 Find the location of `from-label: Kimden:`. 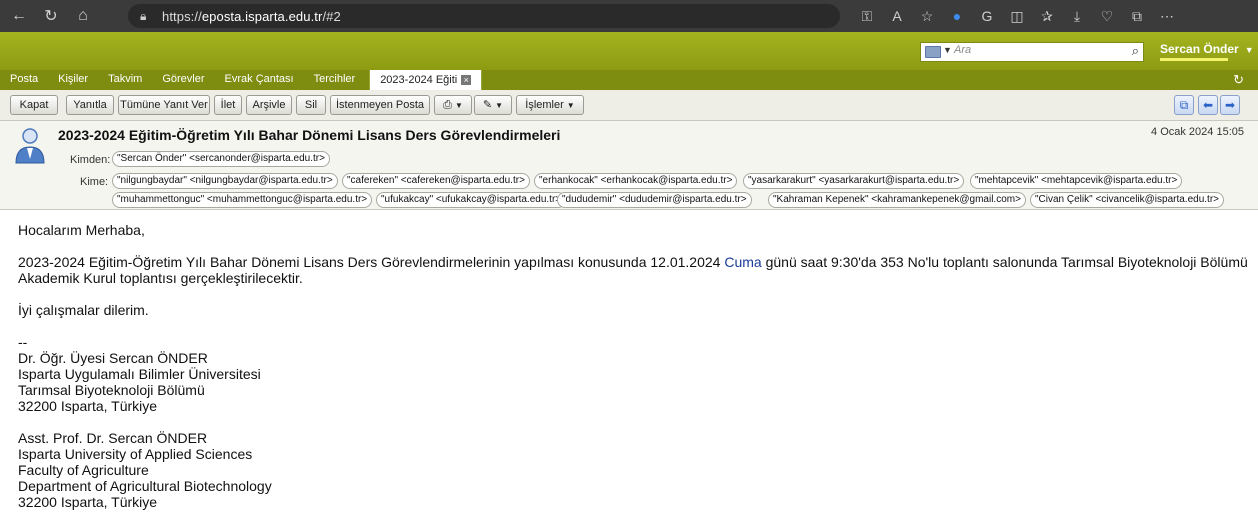

from-label: Kimden: is located at coordinates (90, 160).